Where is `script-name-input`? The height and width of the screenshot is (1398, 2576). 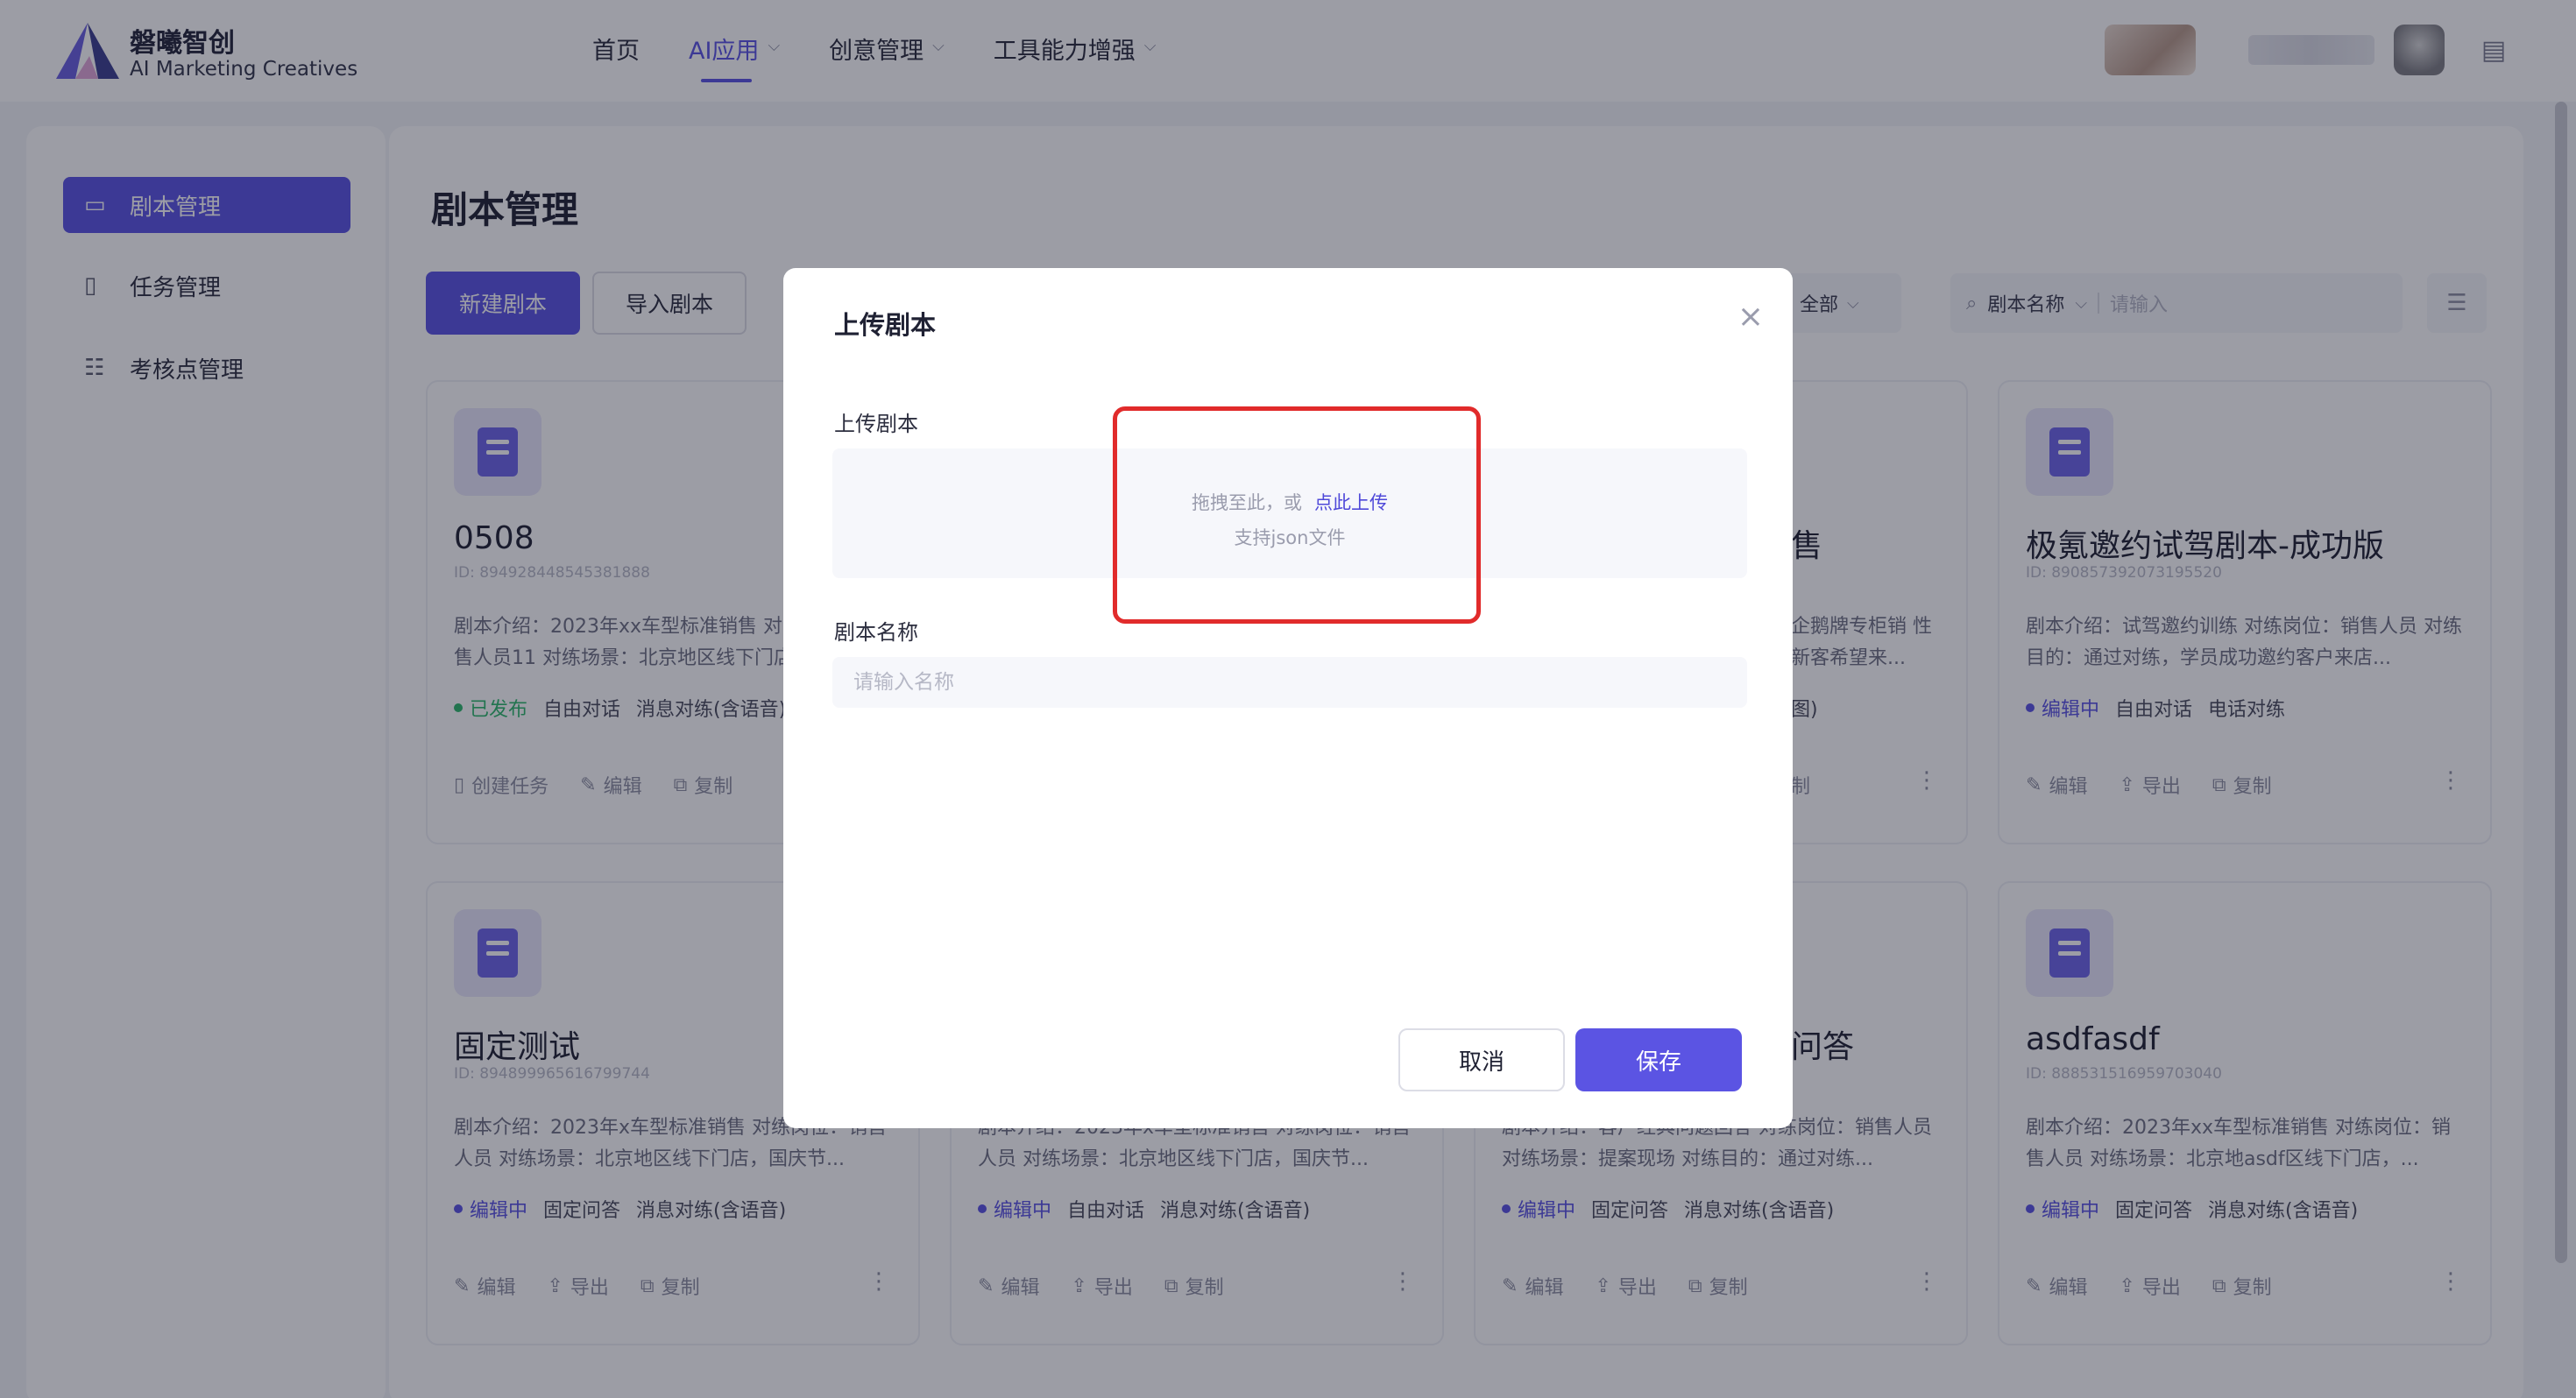 script-name-input is located at coordinates (1289, 682).